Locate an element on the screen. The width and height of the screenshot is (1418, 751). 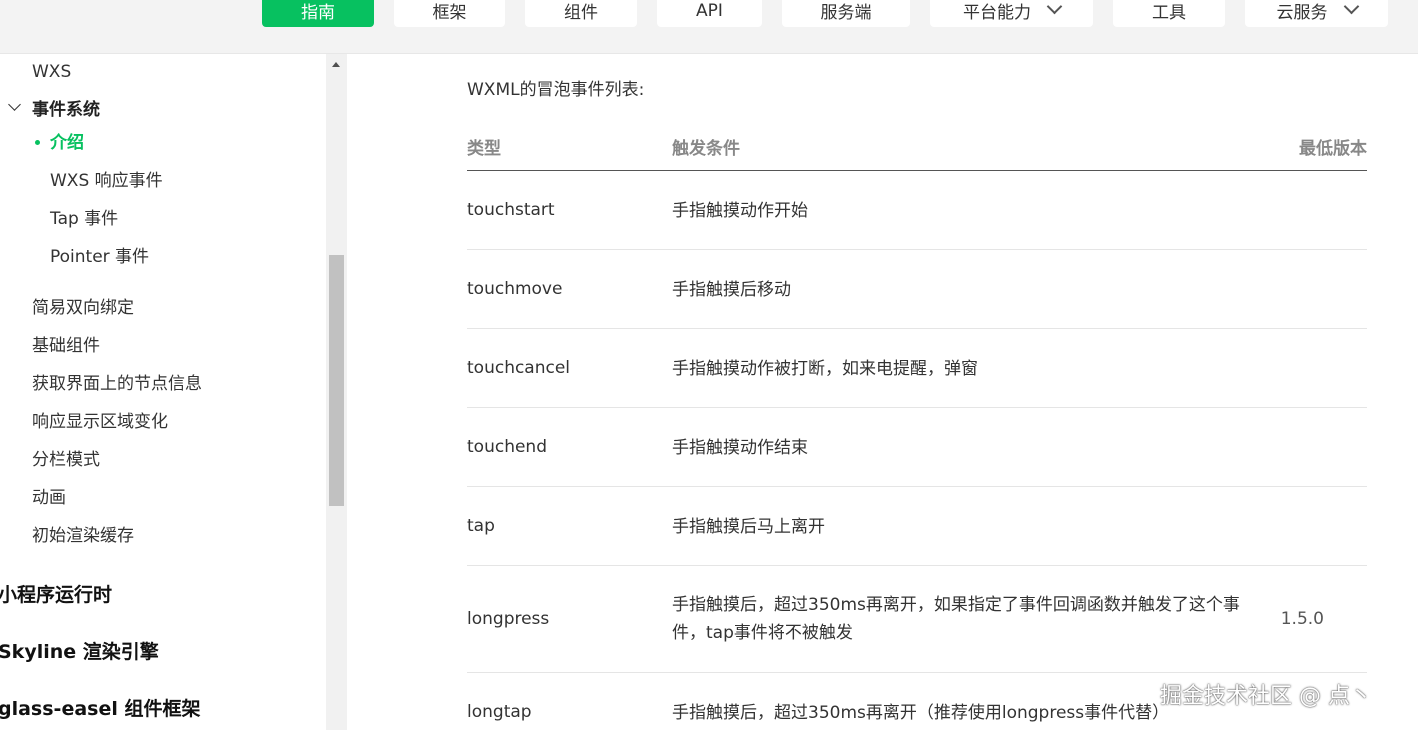
tab-cloud-services: 云服务 is located at coordinates (1316, 13).